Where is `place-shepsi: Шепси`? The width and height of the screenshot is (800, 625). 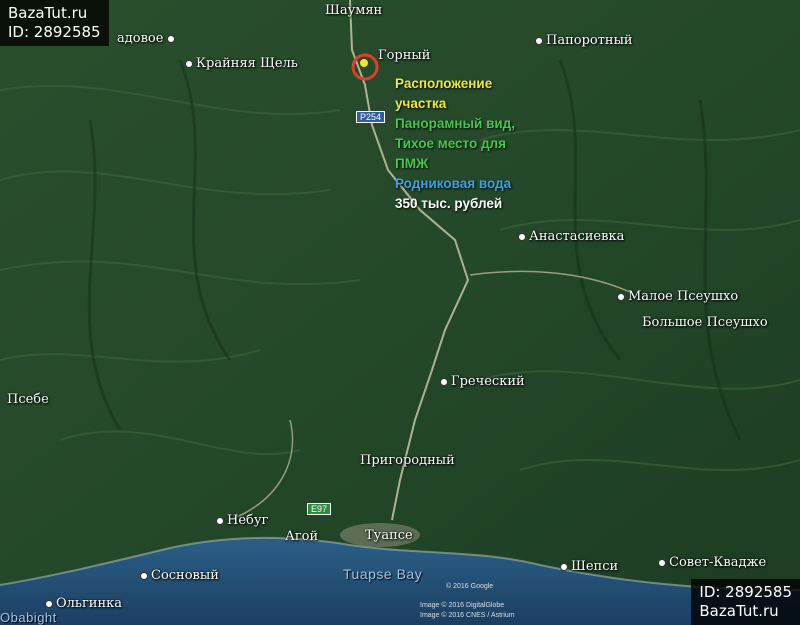 place-shepsi: Шепси is located at coordinates (589, 566).